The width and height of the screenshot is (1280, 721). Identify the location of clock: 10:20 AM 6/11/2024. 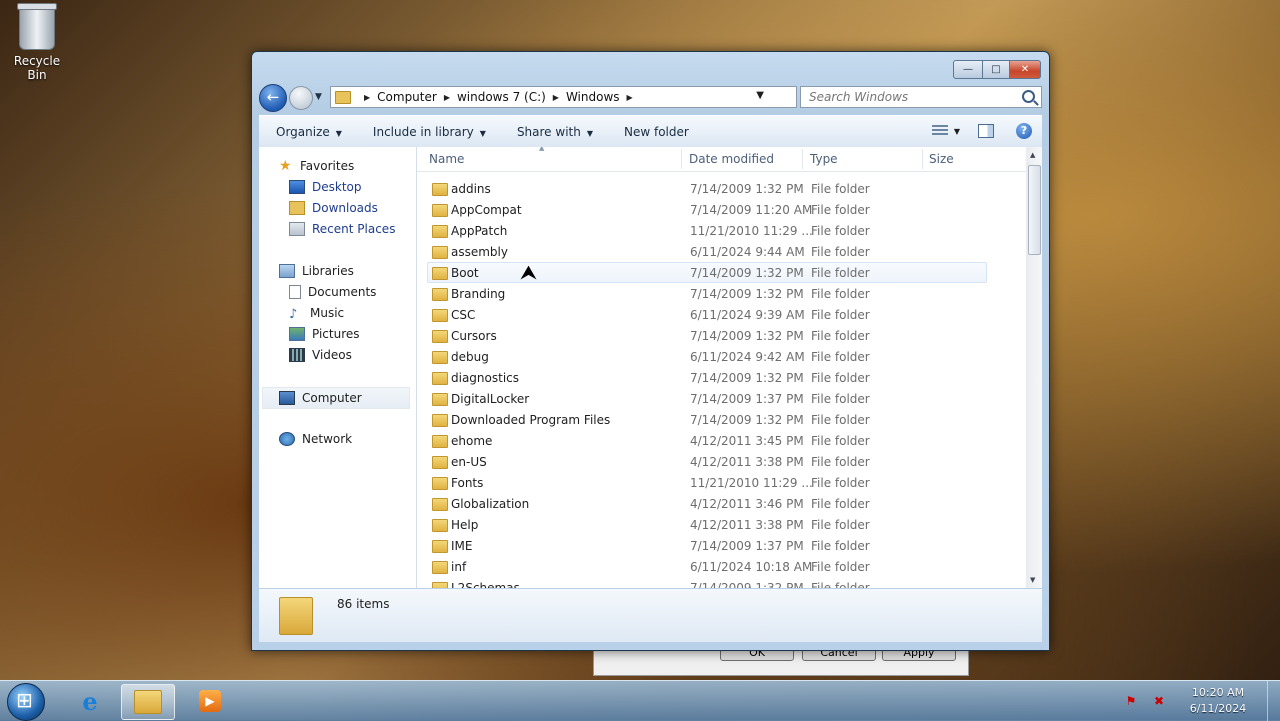
(1218, 701).